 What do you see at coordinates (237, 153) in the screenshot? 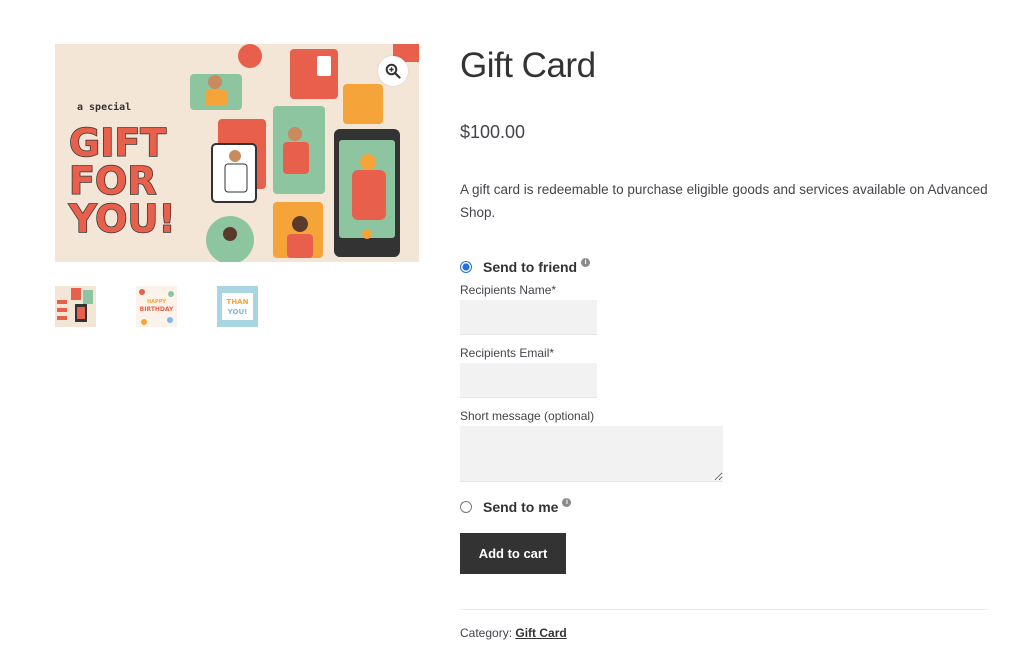
I see `product-main-image: a special GIFT FOR YOU!` at bounding box center [237, 153].